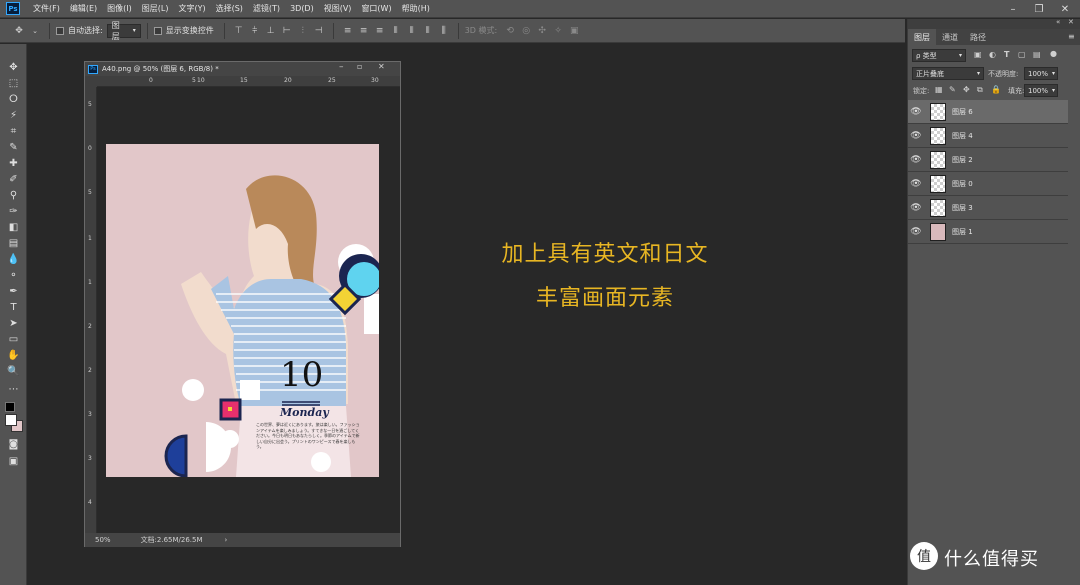  What do you see at coordinates (1071, 36) in the screenshot?
I see `panel-menu-icon: ≡` at bounding box center [1071, 36].